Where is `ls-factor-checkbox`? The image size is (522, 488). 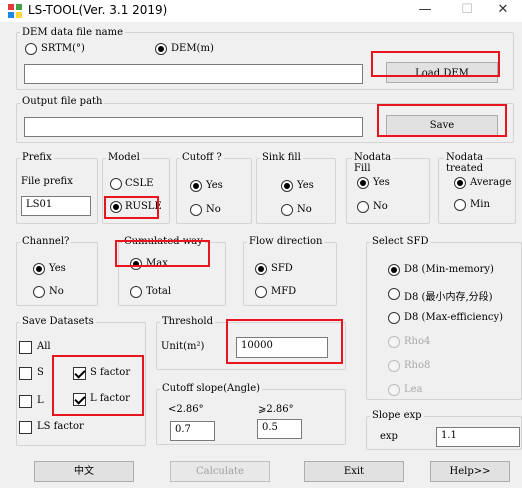
ls-factor-checkbox is located at coordinates (25, 427).